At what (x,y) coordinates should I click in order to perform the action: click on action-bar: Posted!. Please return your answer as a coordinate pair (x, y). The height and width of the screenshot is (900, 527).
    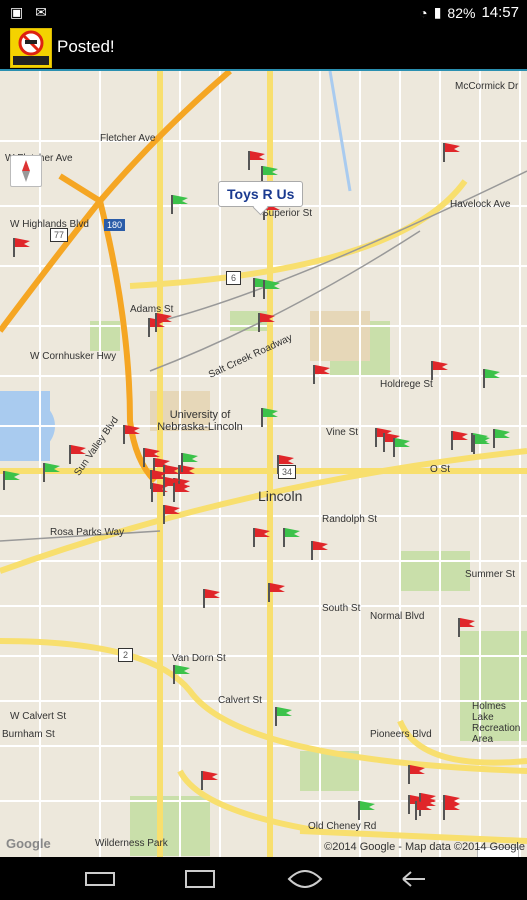
    Looking at the image, I should click on (263, 48).